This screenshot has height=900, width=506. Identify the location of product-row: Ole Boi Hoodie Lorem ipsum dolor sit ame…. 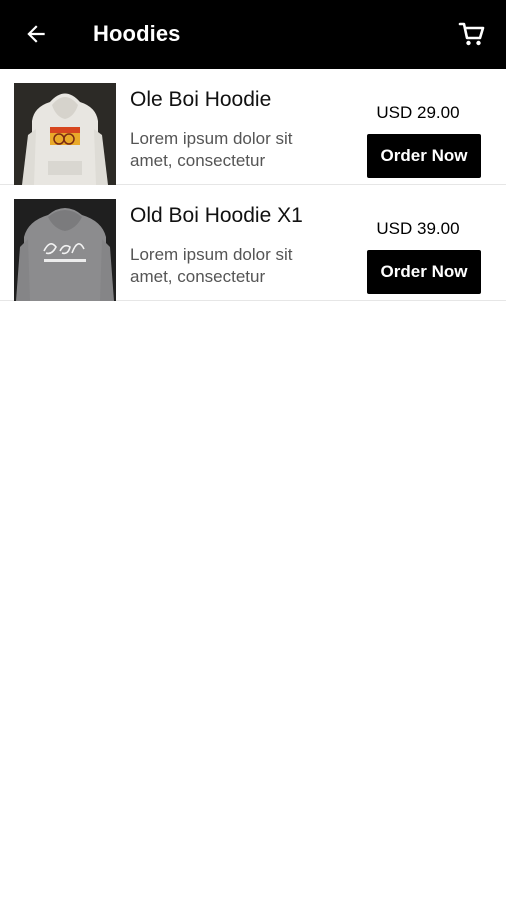
(253, 127).